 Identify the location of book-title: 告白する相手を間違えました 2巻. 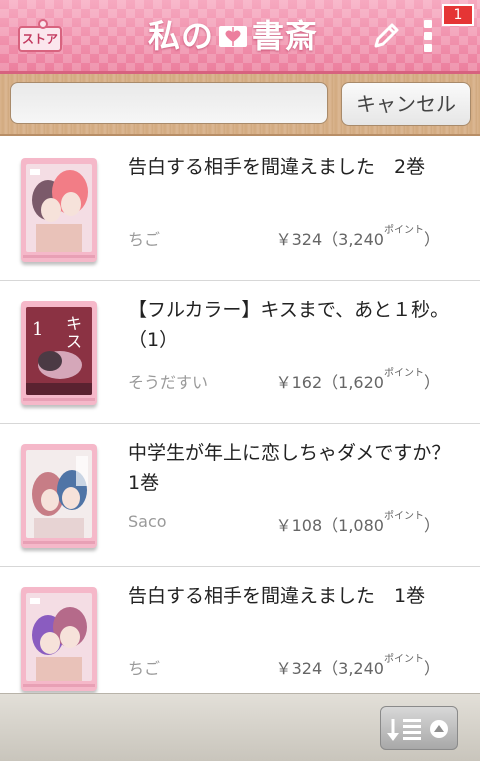
(277, 167).